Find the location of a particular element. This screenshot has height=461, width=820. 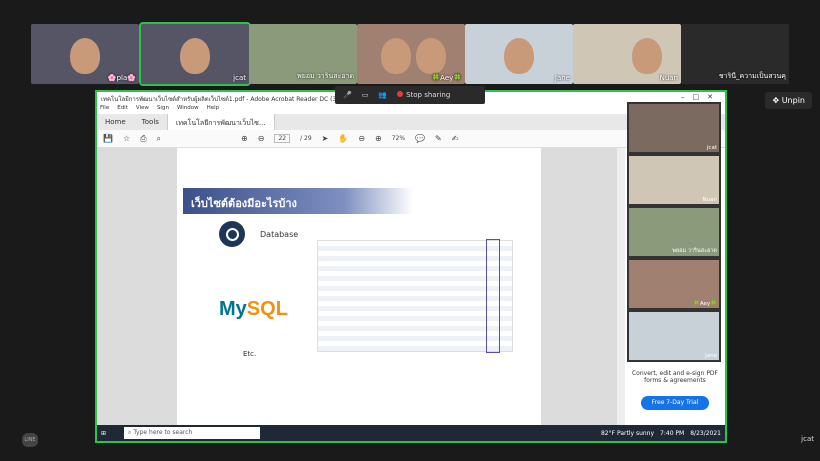

weather: 82°F Partly sunny is located at coordinates (627, 433).